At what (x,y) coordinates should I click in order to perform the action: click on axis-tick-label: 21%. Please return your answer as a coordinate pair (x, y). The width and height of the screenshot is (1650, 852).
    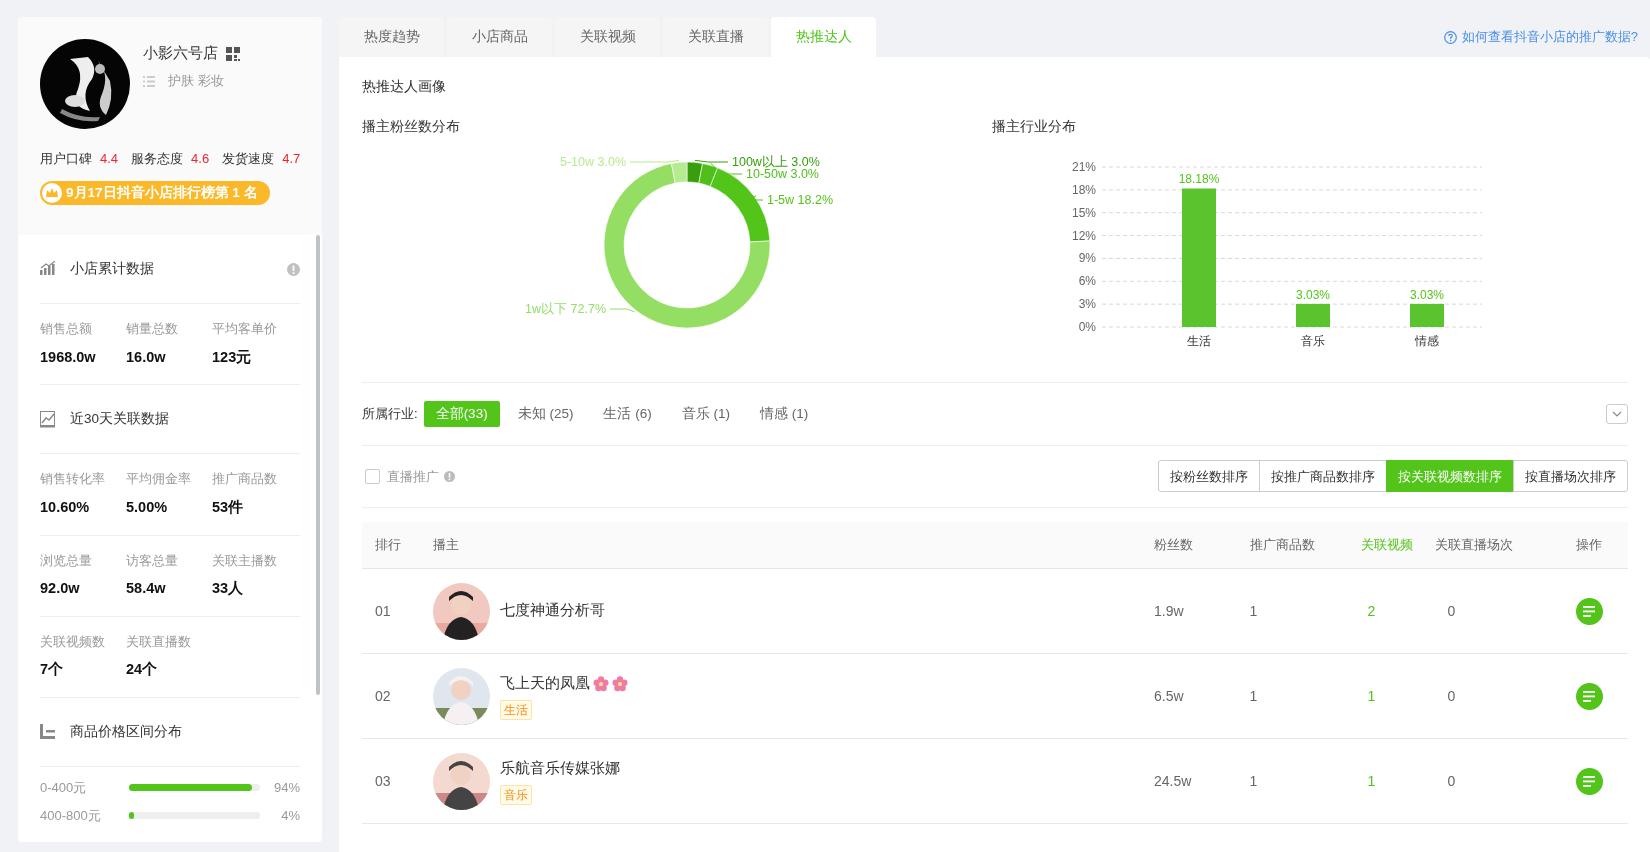
    Looking at the image, I should click on (1083, 167).